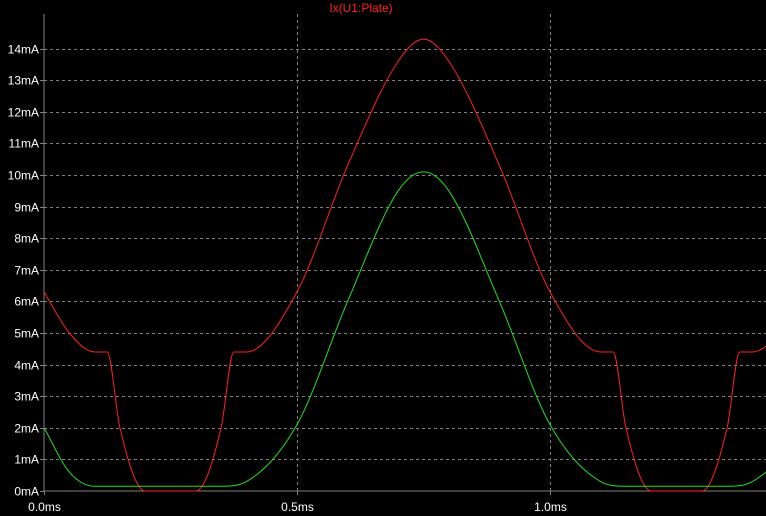 This screenshot has height=516, width=766. What do you see at coordinates (360, 8) in the screenshot?
I see `legend-series-label: Ix(U1:Plate)` at bounding box center [360, 8].